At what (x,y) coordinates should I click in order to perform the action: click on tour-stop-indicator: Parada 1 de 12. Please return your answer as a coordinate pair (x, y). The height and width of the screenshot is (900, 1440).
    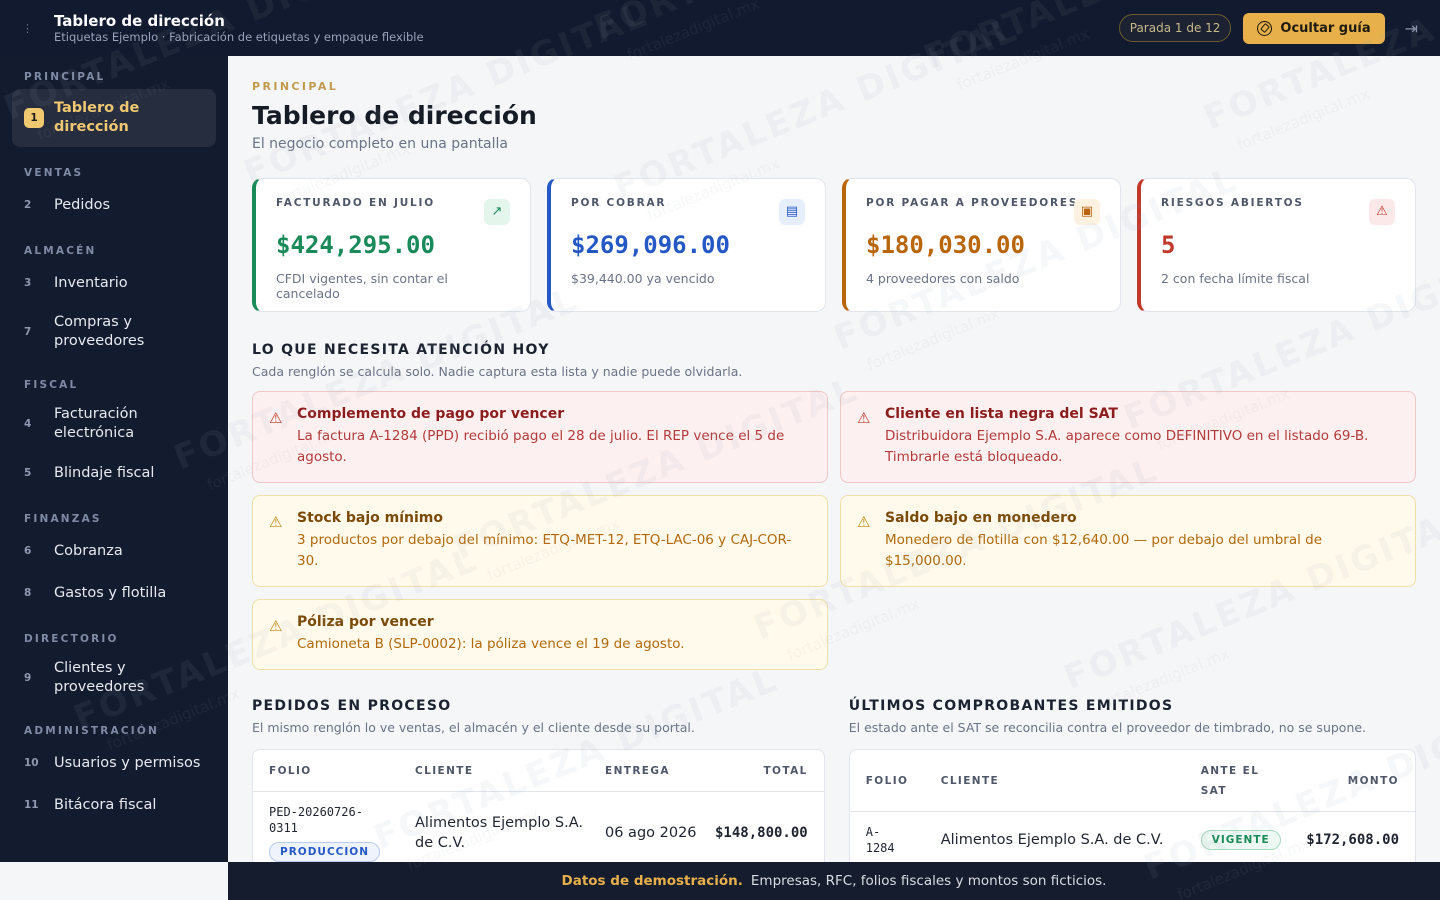
    Looking at the image, I should click on (1175, 28).